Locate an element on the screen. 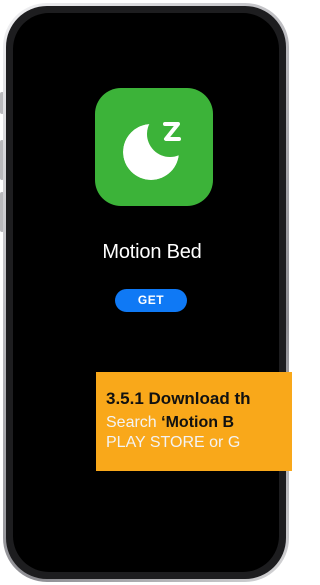 This screenshot has width=320, height=585. callout-line-1-app-name: ‘Motion B is located at coordinates (198, 422).